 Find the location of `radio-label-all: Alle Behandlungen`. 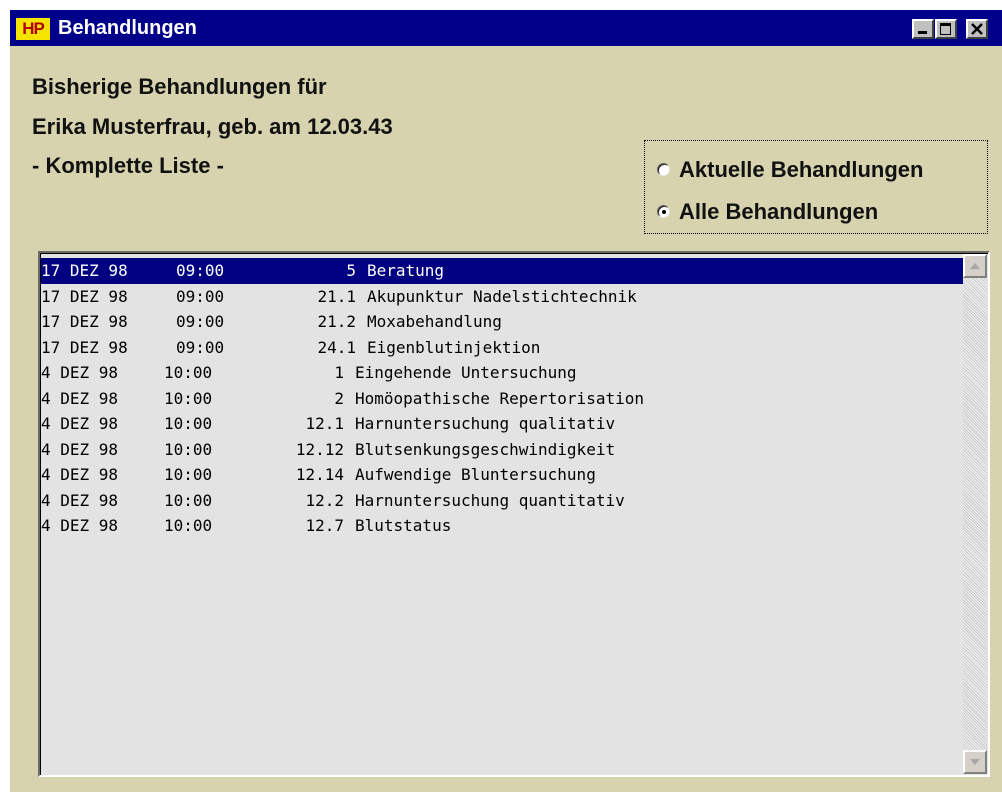

radio-label-all: Alle Behandlungen is located at coordinates (779, 211).